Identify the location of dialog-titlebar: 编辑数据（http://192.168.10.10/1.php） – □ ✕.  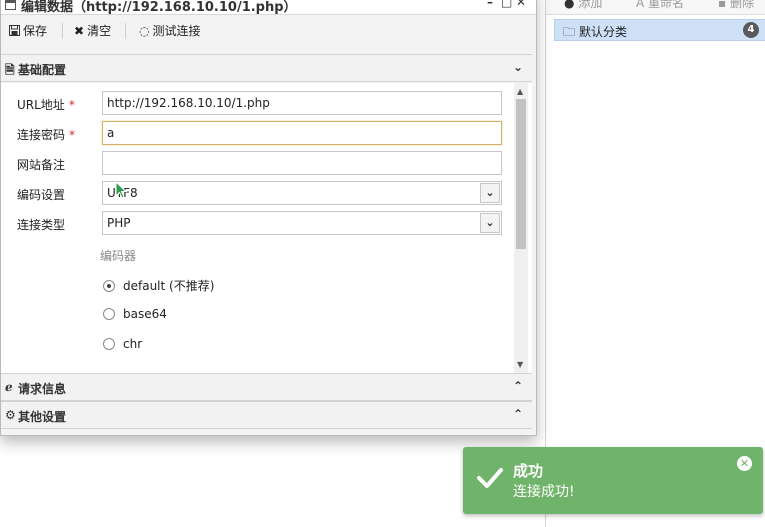
(268, 7).